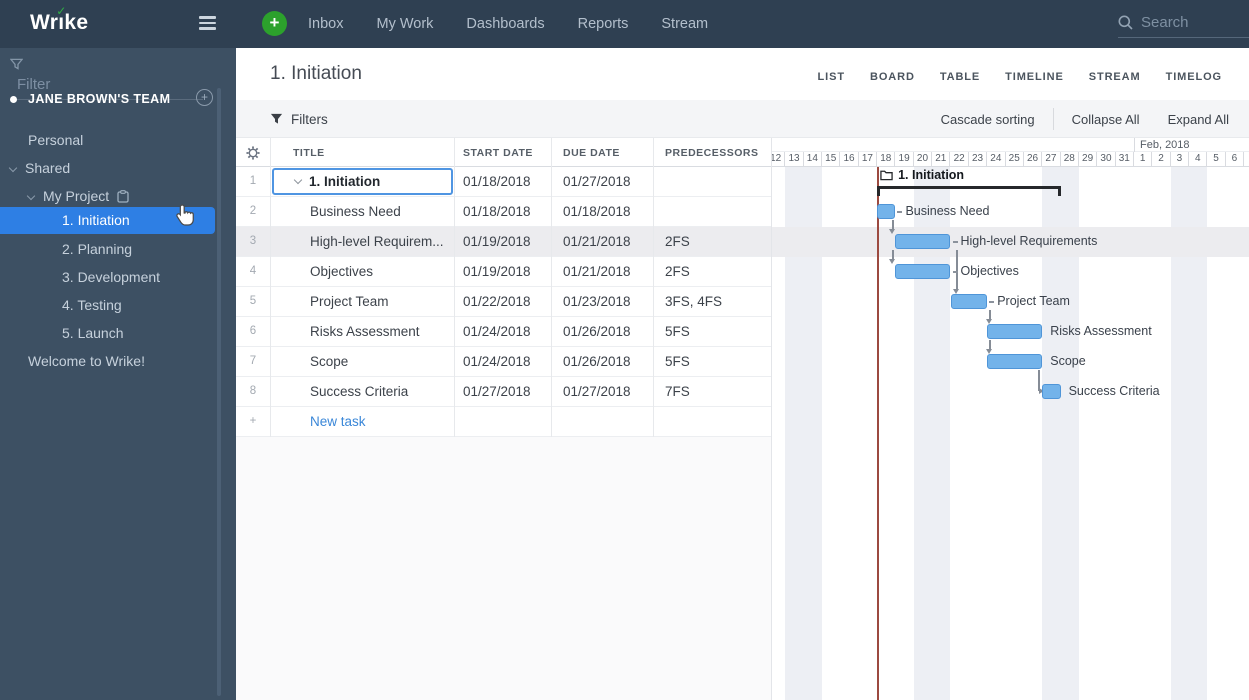 Image resolution: width=1249 pixels, height=700 pixels. What do you see at coordinates (299, 119) in the screenshot?
I see `filters-button: Filters` at bounding box center [299, 119].